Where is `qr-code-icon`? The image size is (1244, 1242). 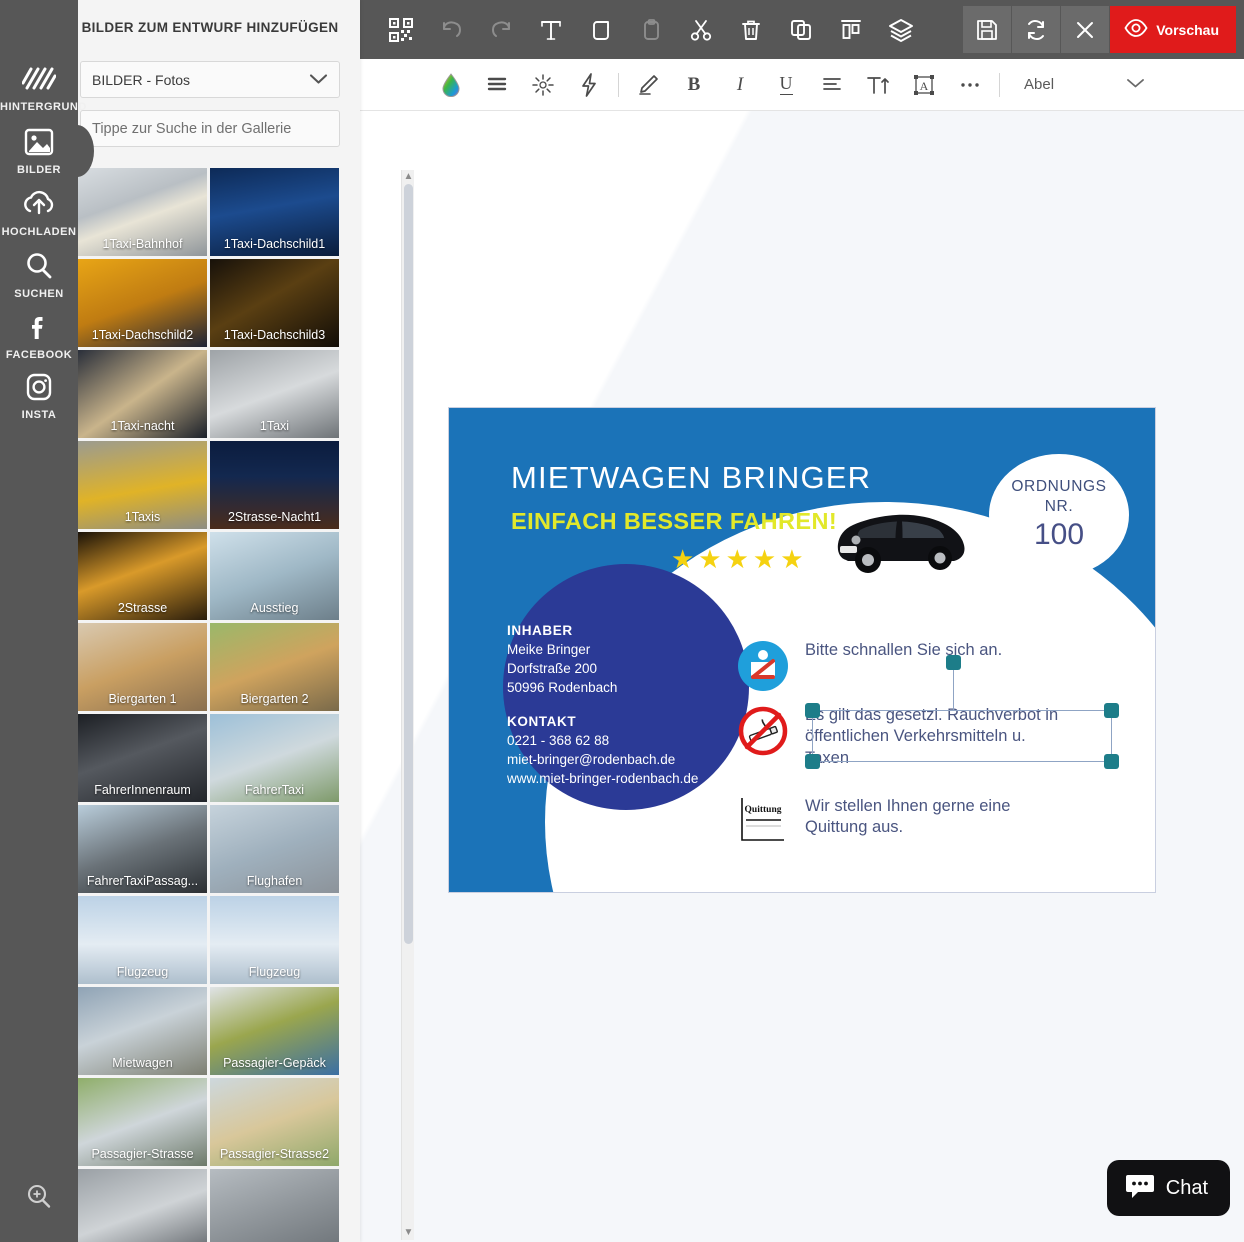
qr-code-icon is located at coordinates (401, 29).